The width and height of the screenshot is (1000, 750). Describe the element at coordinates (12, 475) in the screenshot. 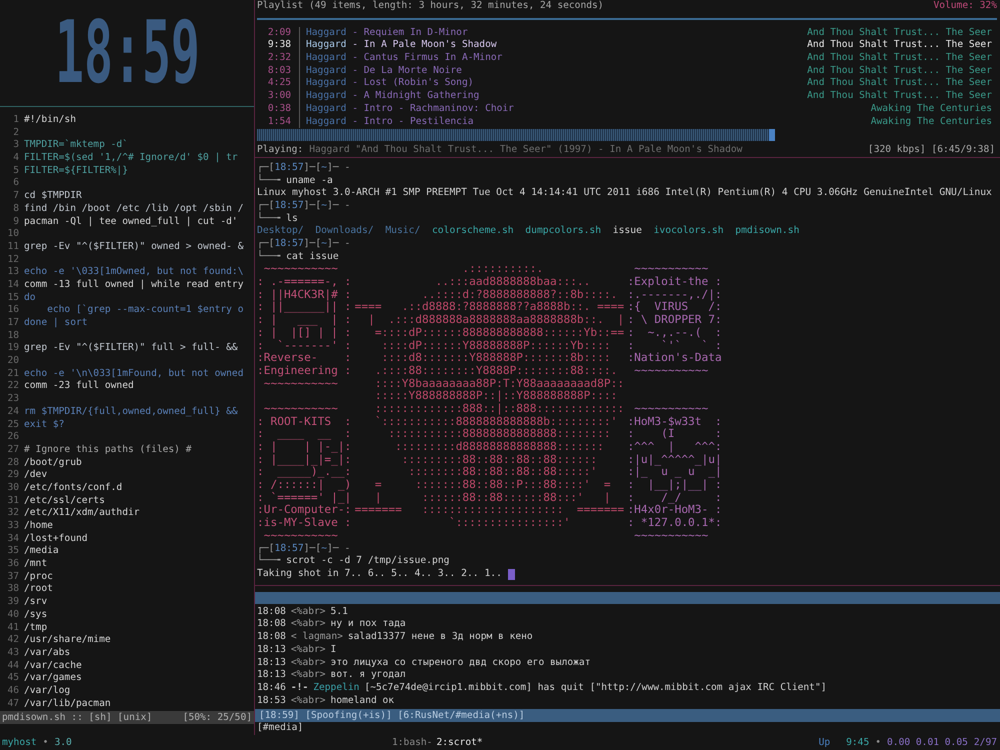

I see `line-number: 29` at that location.